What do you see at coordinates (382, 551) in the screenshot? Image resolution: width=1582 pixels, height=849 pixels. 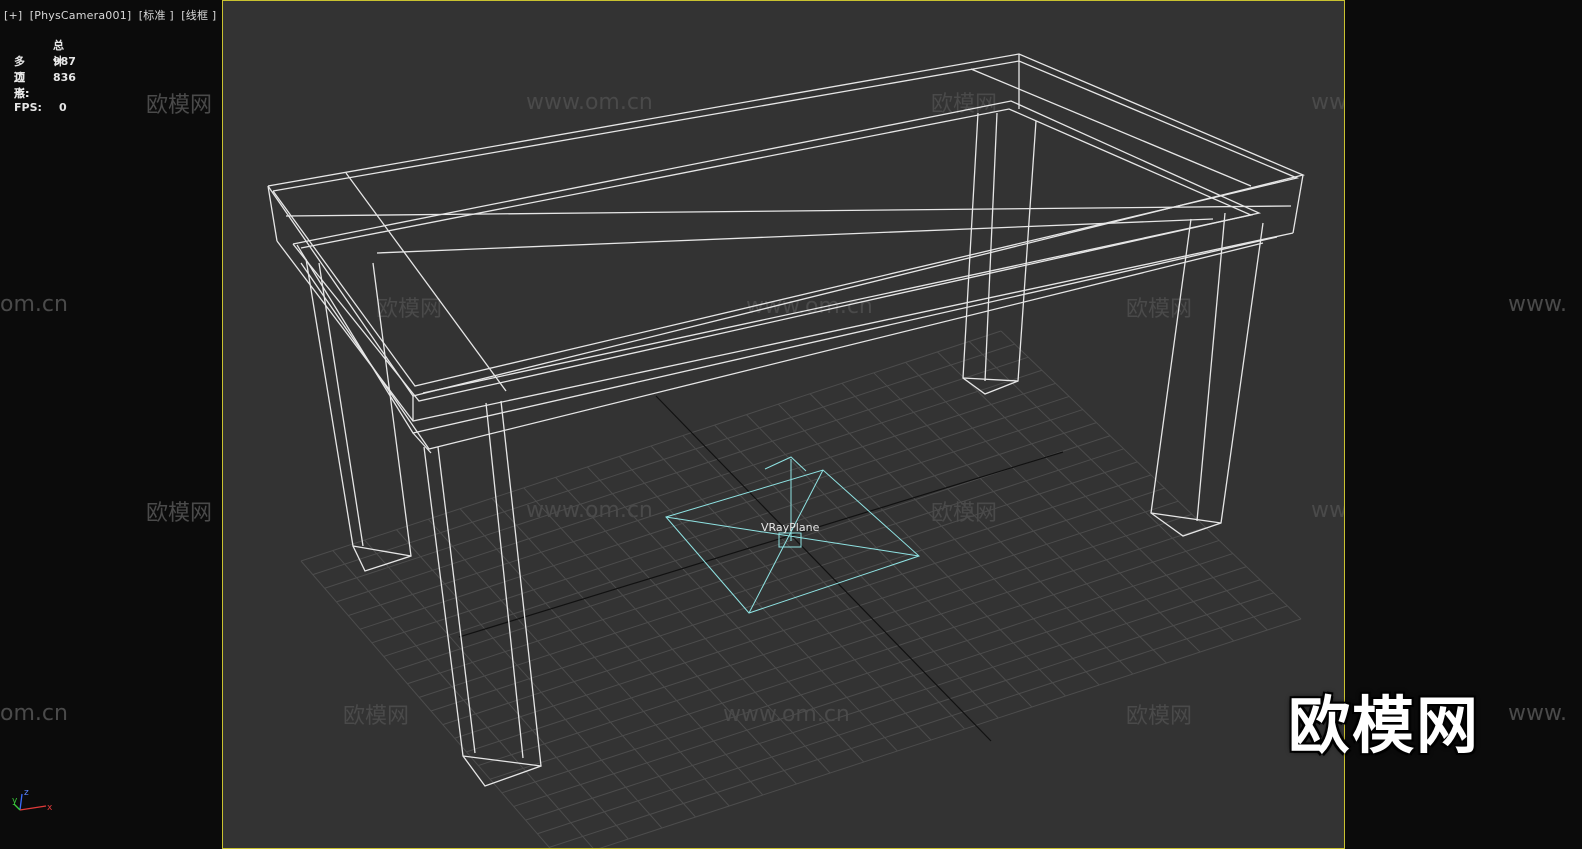 I see `leg-back-left` at bounding box center [382, 551].